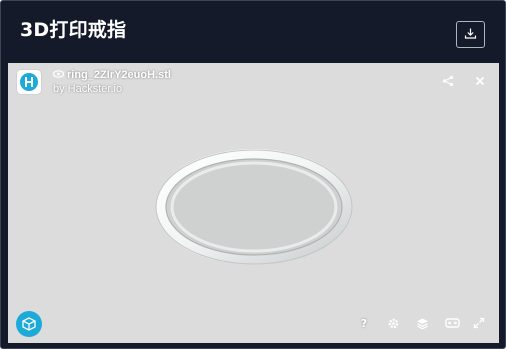  I want to click on layers-icon, so click(422, 323).